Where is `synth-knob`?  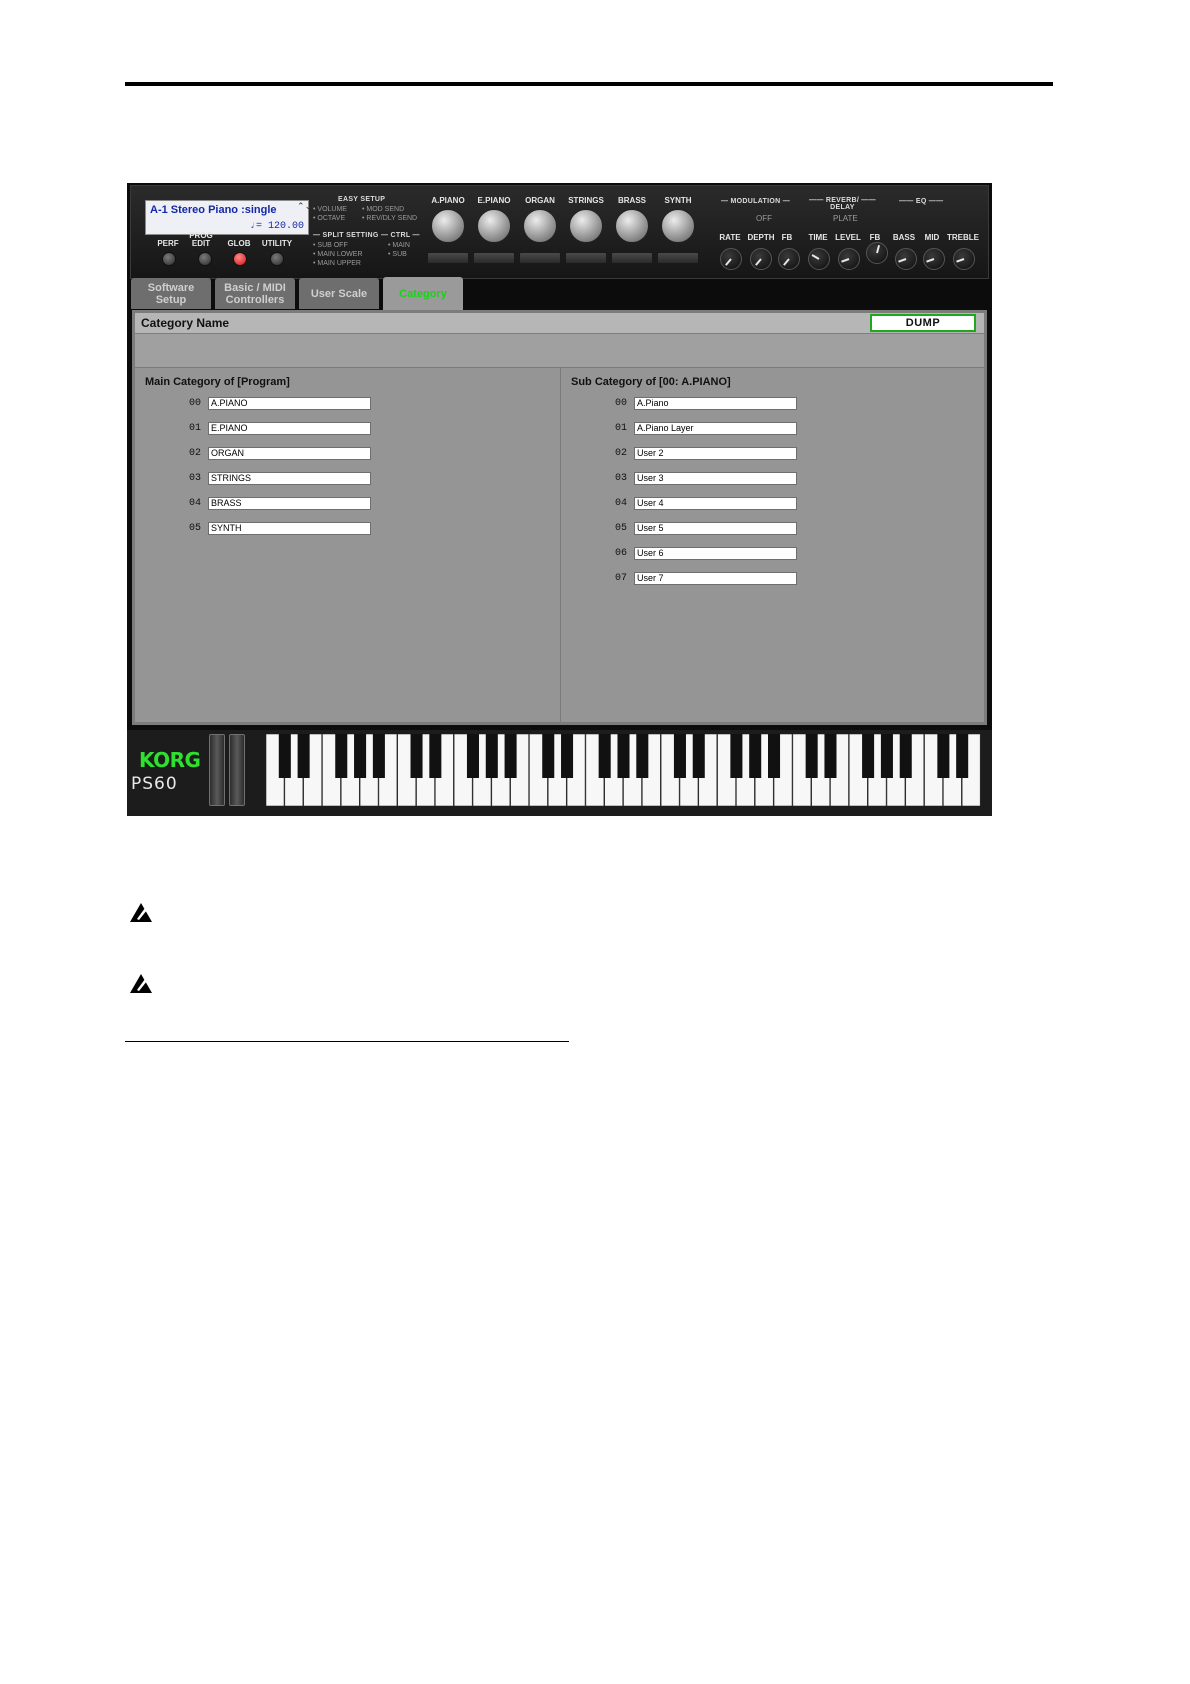
synth-knob is located at coordinates (678, 226).